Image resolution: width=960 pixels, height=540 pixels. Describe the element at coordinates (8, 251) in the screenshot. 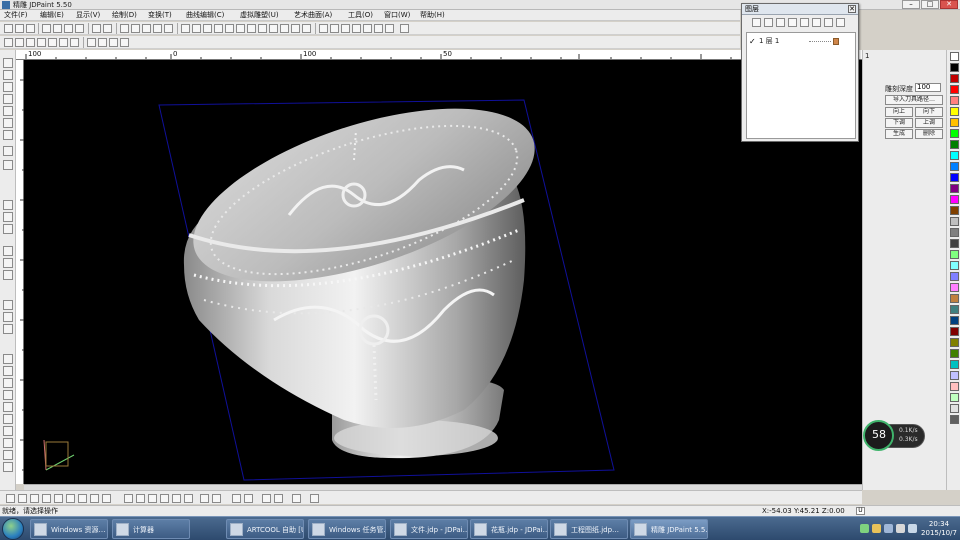

I see `fill-tool-icon` at that location.